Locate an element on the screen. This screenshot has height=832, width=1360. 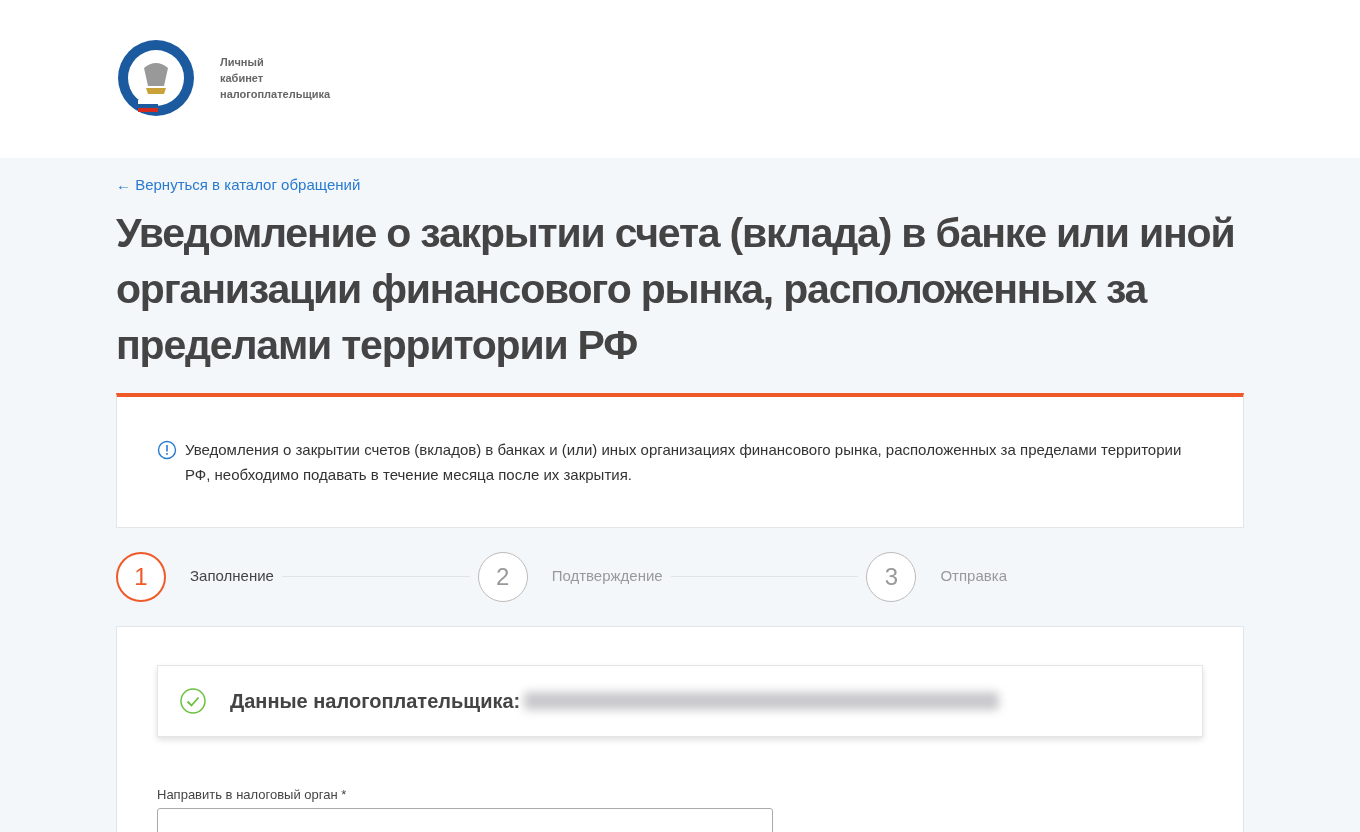
step-label: Заполнение is located at coordinates (232, 576).